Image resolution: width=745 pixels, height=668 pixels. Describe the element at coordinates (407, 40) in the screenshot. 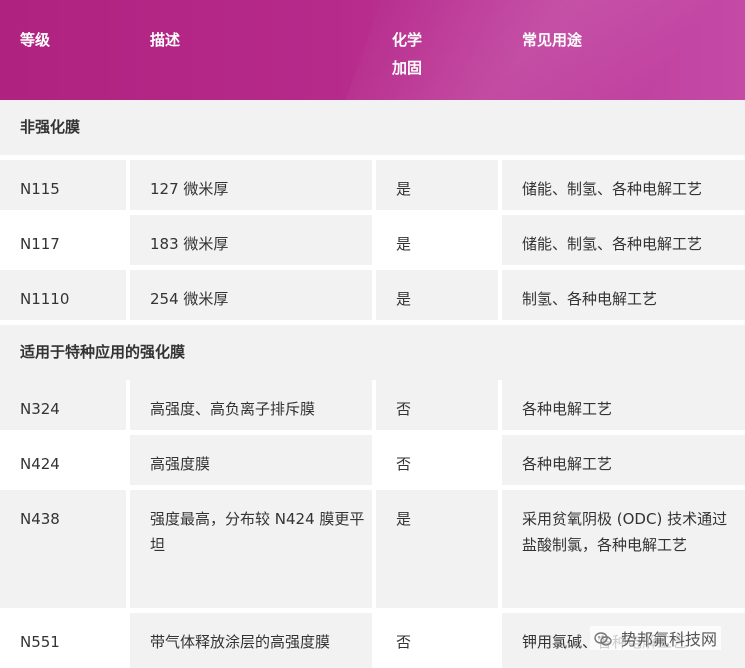

I see `header-chem-line1: 化学` at that location.